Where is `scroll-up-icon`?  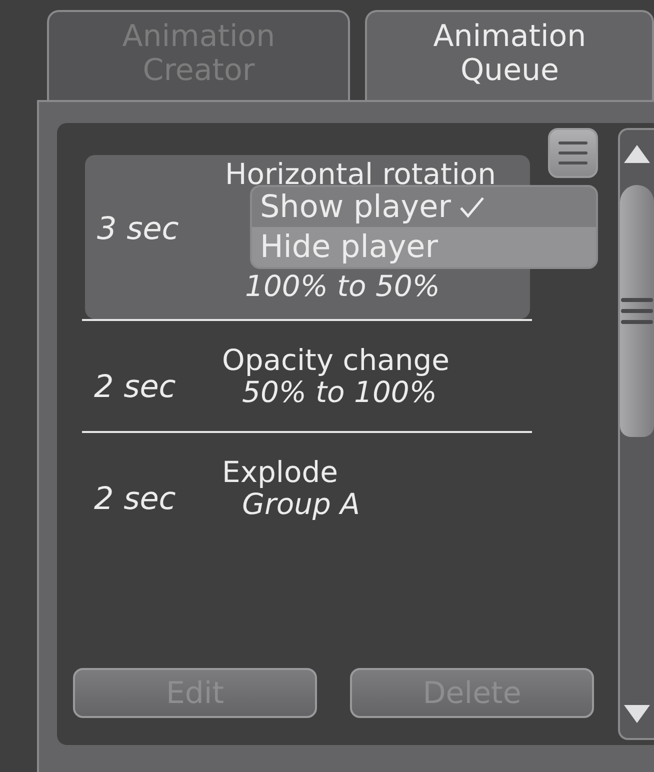
scroll-up-icon is located at coordinates (637, 154).